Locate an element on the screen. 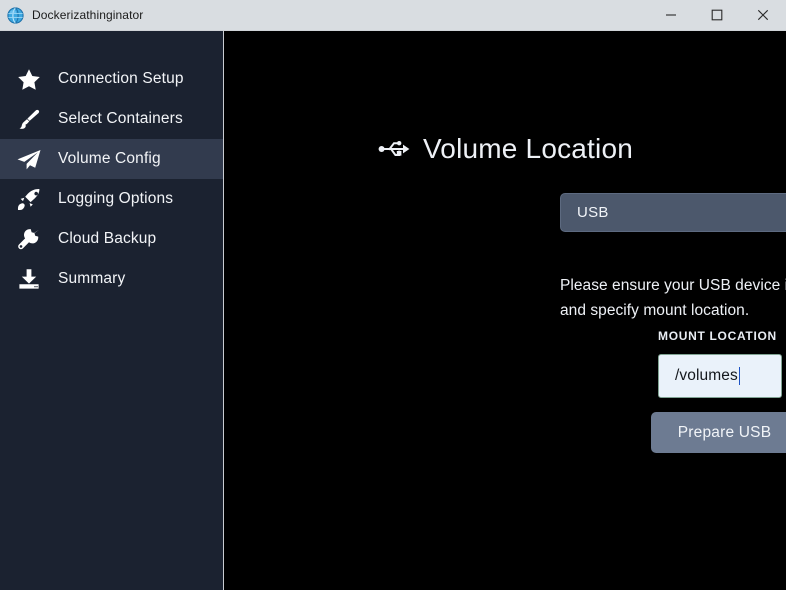 The width and height of the screenshot is (786, 590). minimize-icon is located at coordinates (671, 15).